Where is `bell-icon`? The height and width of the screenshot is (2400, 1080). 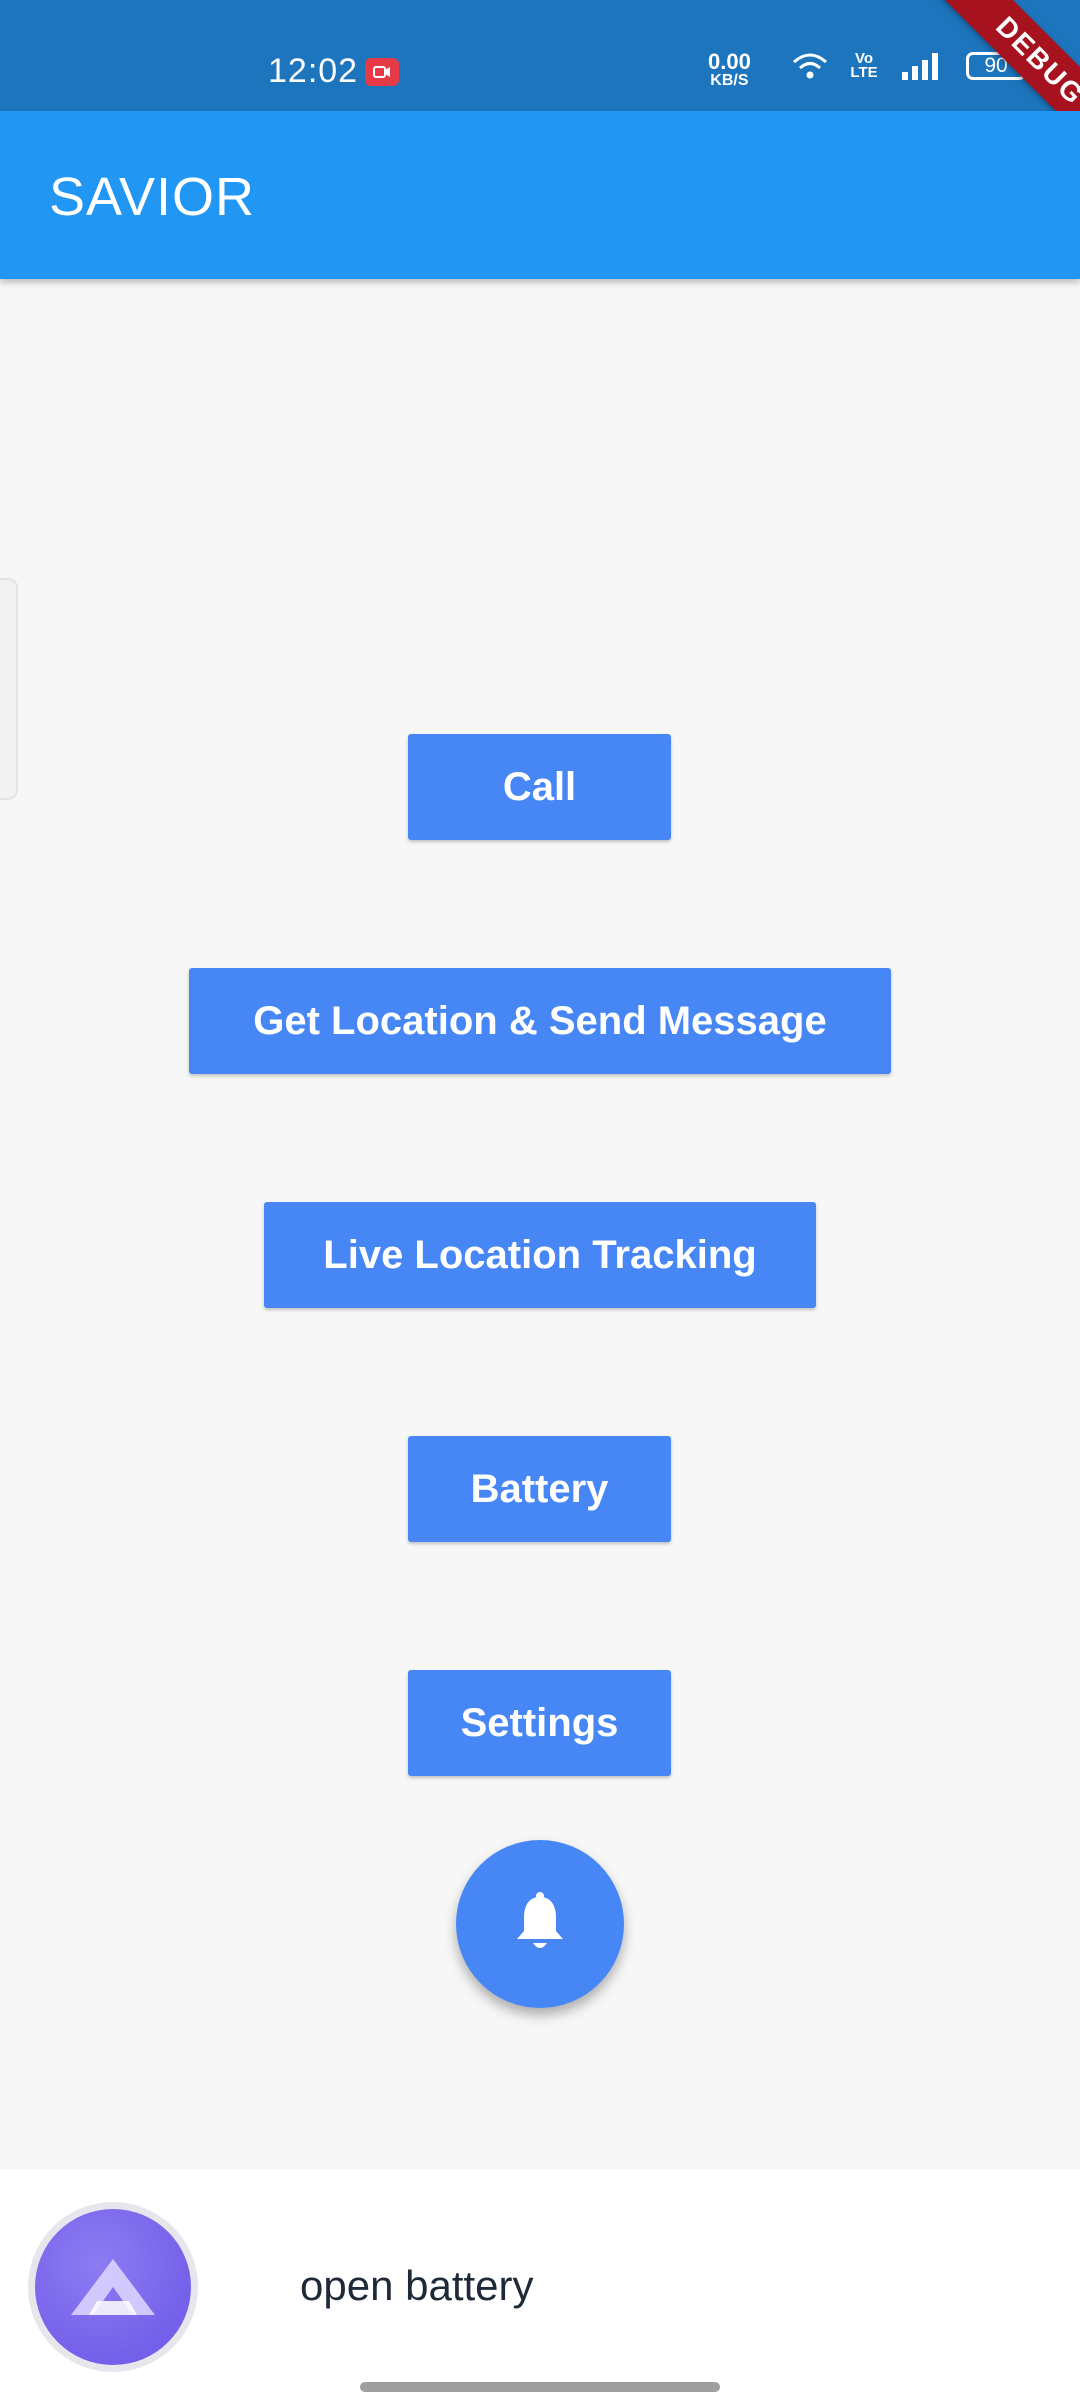
bell-icon is located at coordinates (540, 1924).